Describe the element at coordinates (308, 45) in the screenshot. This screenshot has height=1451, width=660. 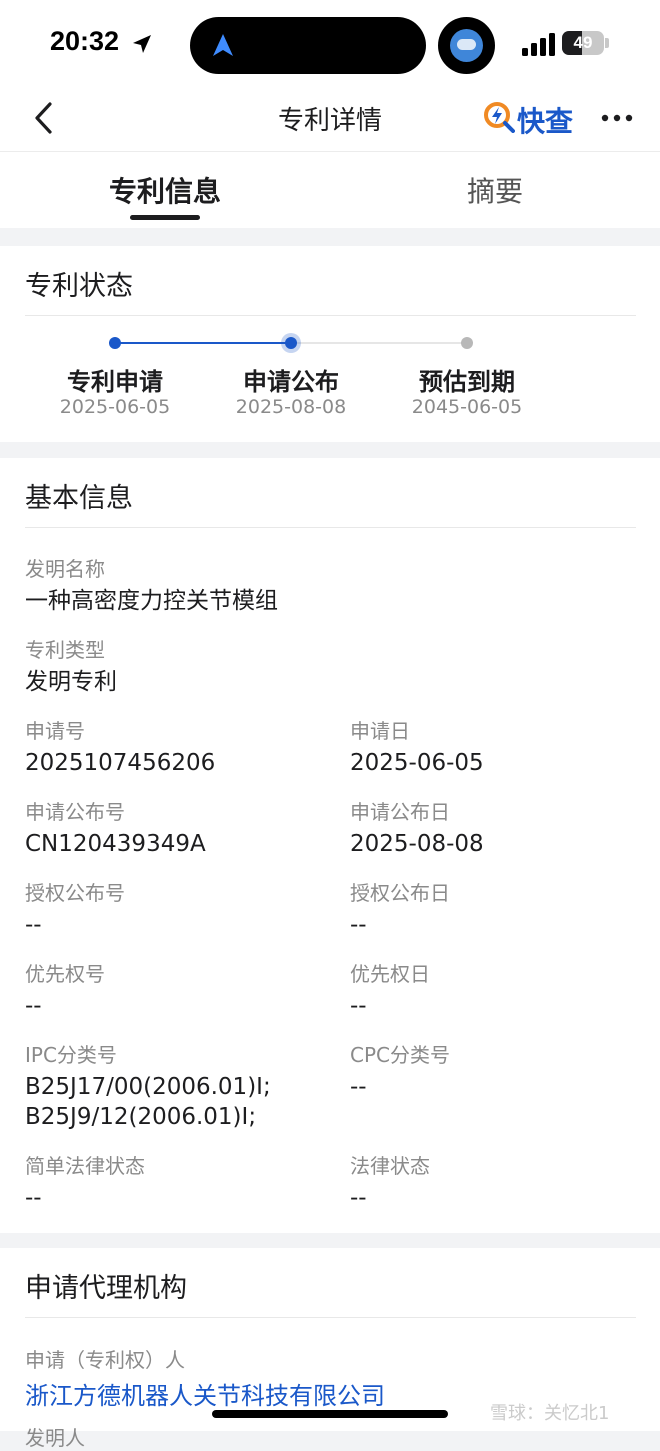
I see `dynamic-island` at that location.